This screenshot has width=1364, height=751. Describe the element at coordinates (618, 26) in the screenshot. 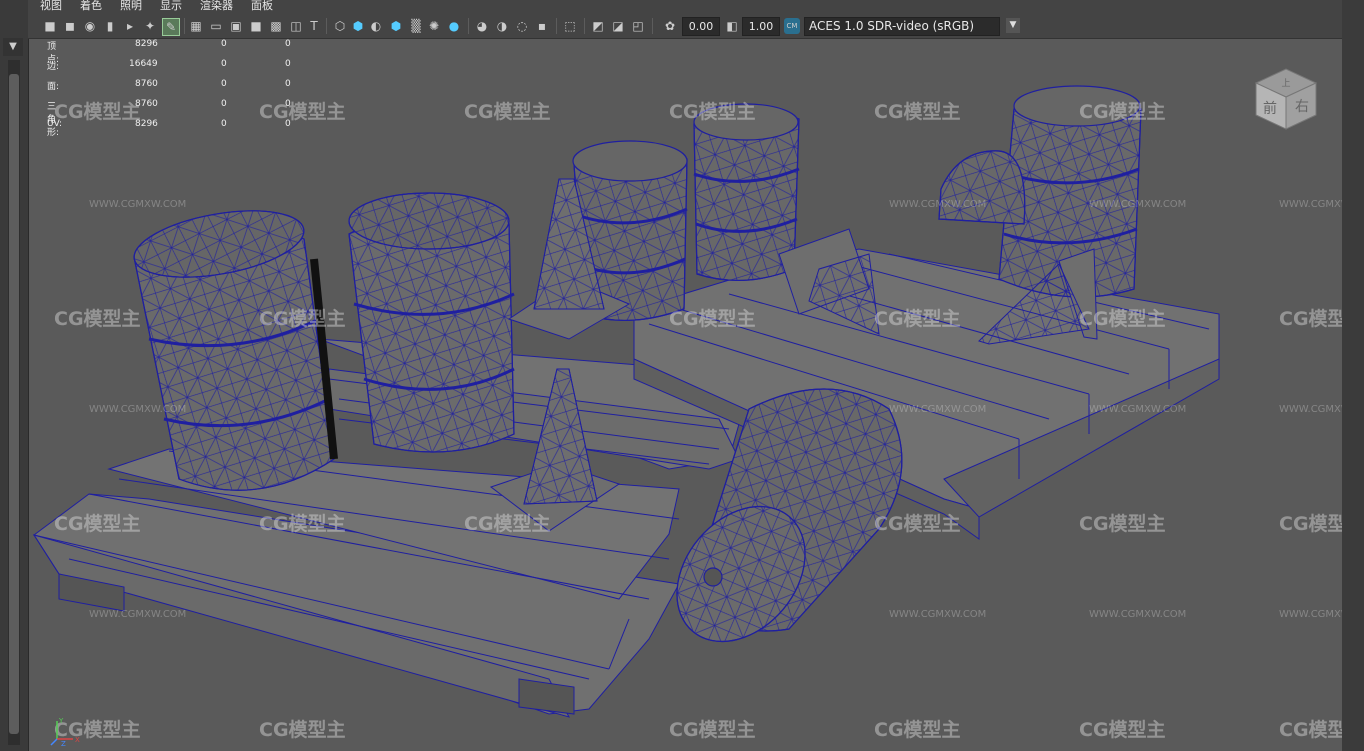

I see `ambient-occlusion-icon: ◪` at that location.